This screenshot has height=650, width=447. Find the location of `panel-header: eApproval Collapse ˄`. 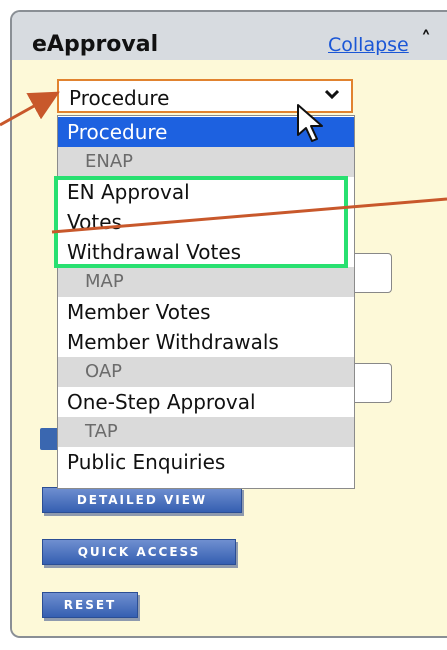

panel-header: eApproval Collapse ˄ is located at coordinates (229, 36).